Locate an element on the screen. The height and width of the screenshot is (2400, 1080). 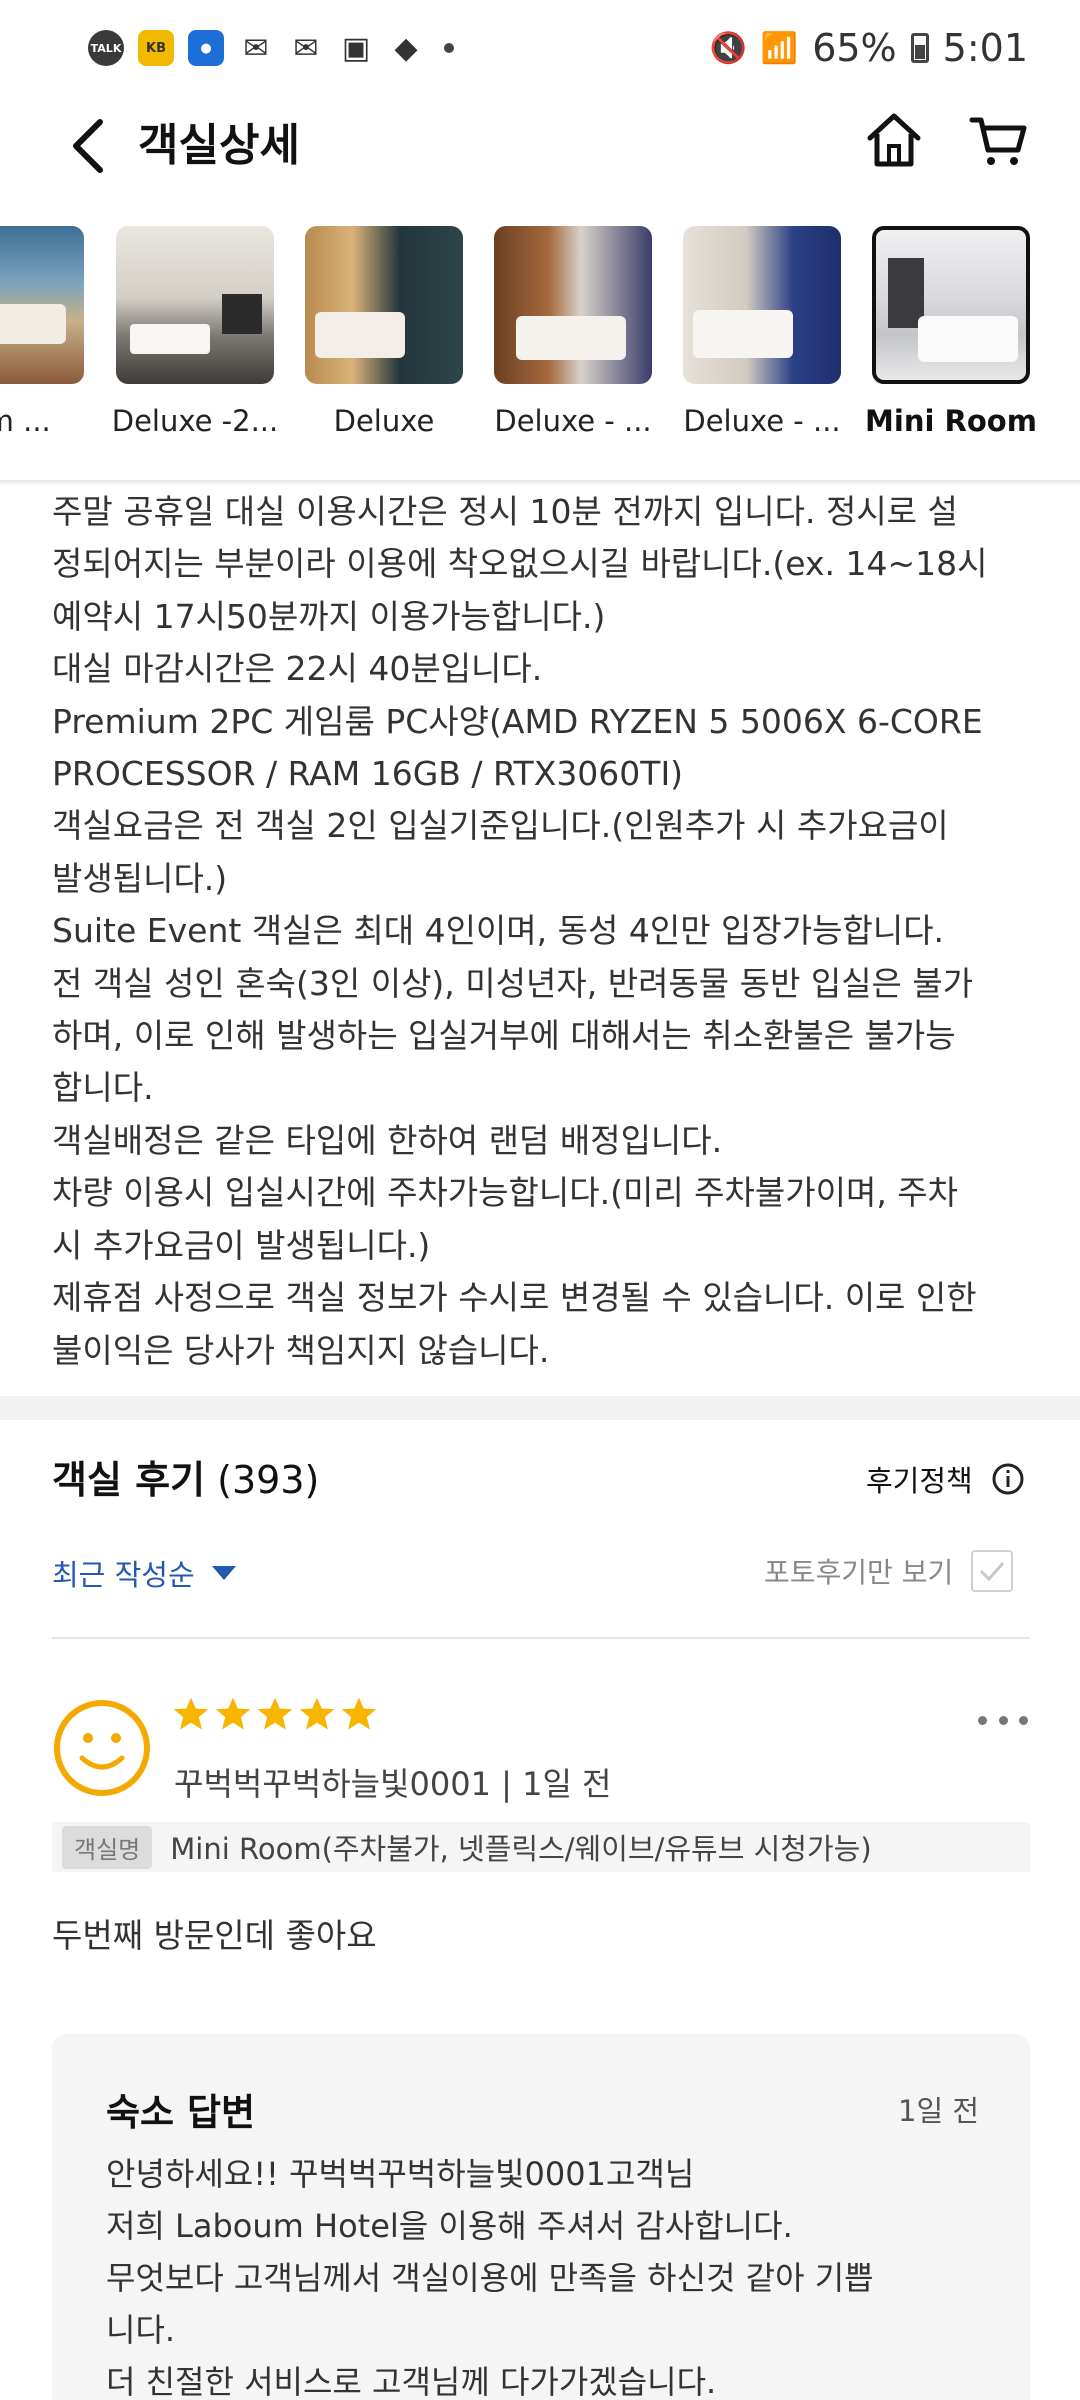
sort-dropdown: 최근 작성순 is located at coordinates (144, 1573).